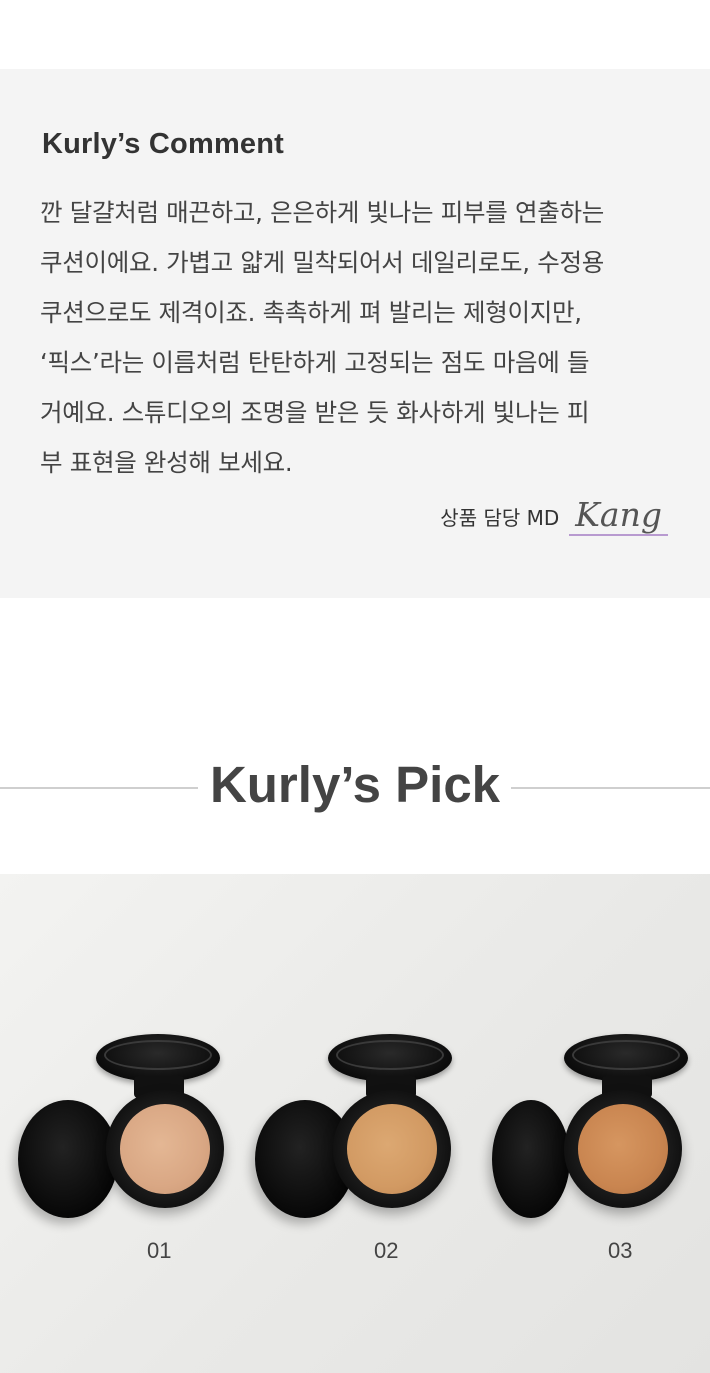  I want to click on signature-label: 상품 담당 MD, so click(500, 518).